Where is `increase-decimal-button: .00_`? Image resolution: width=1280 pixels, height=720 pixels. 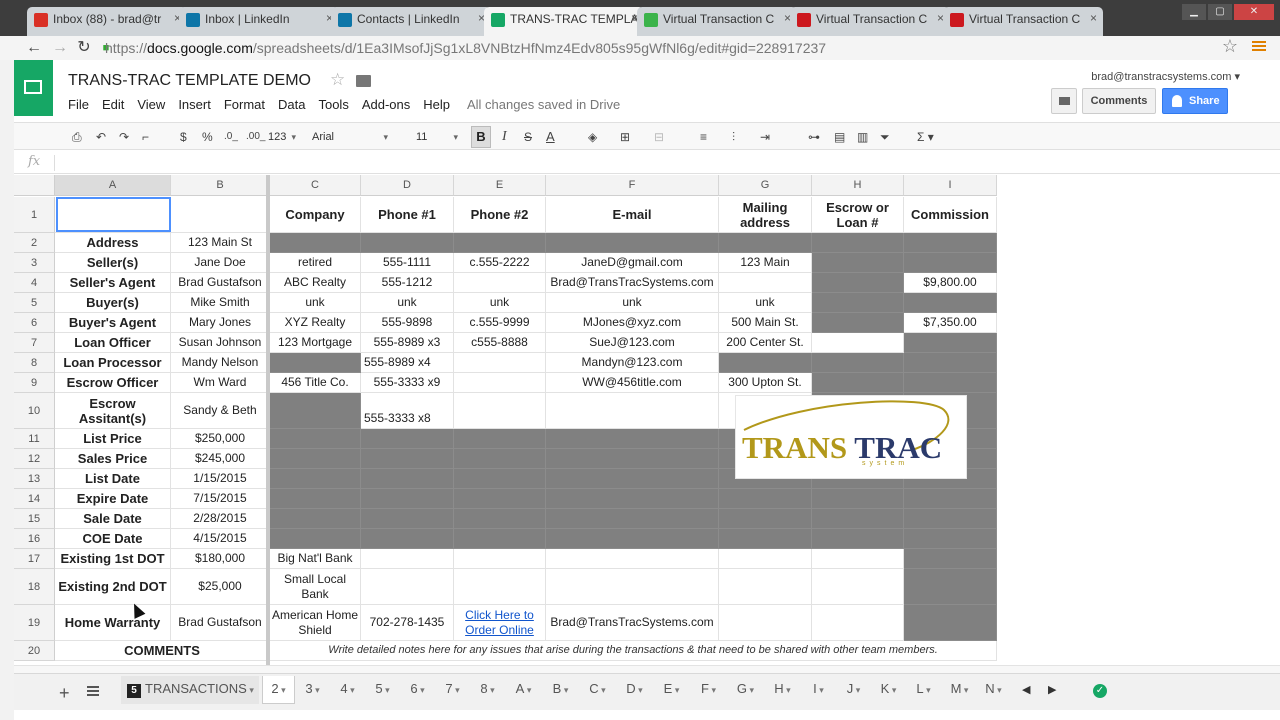
increase-decimal-button: .00_ is located at coordinates (255, 137).